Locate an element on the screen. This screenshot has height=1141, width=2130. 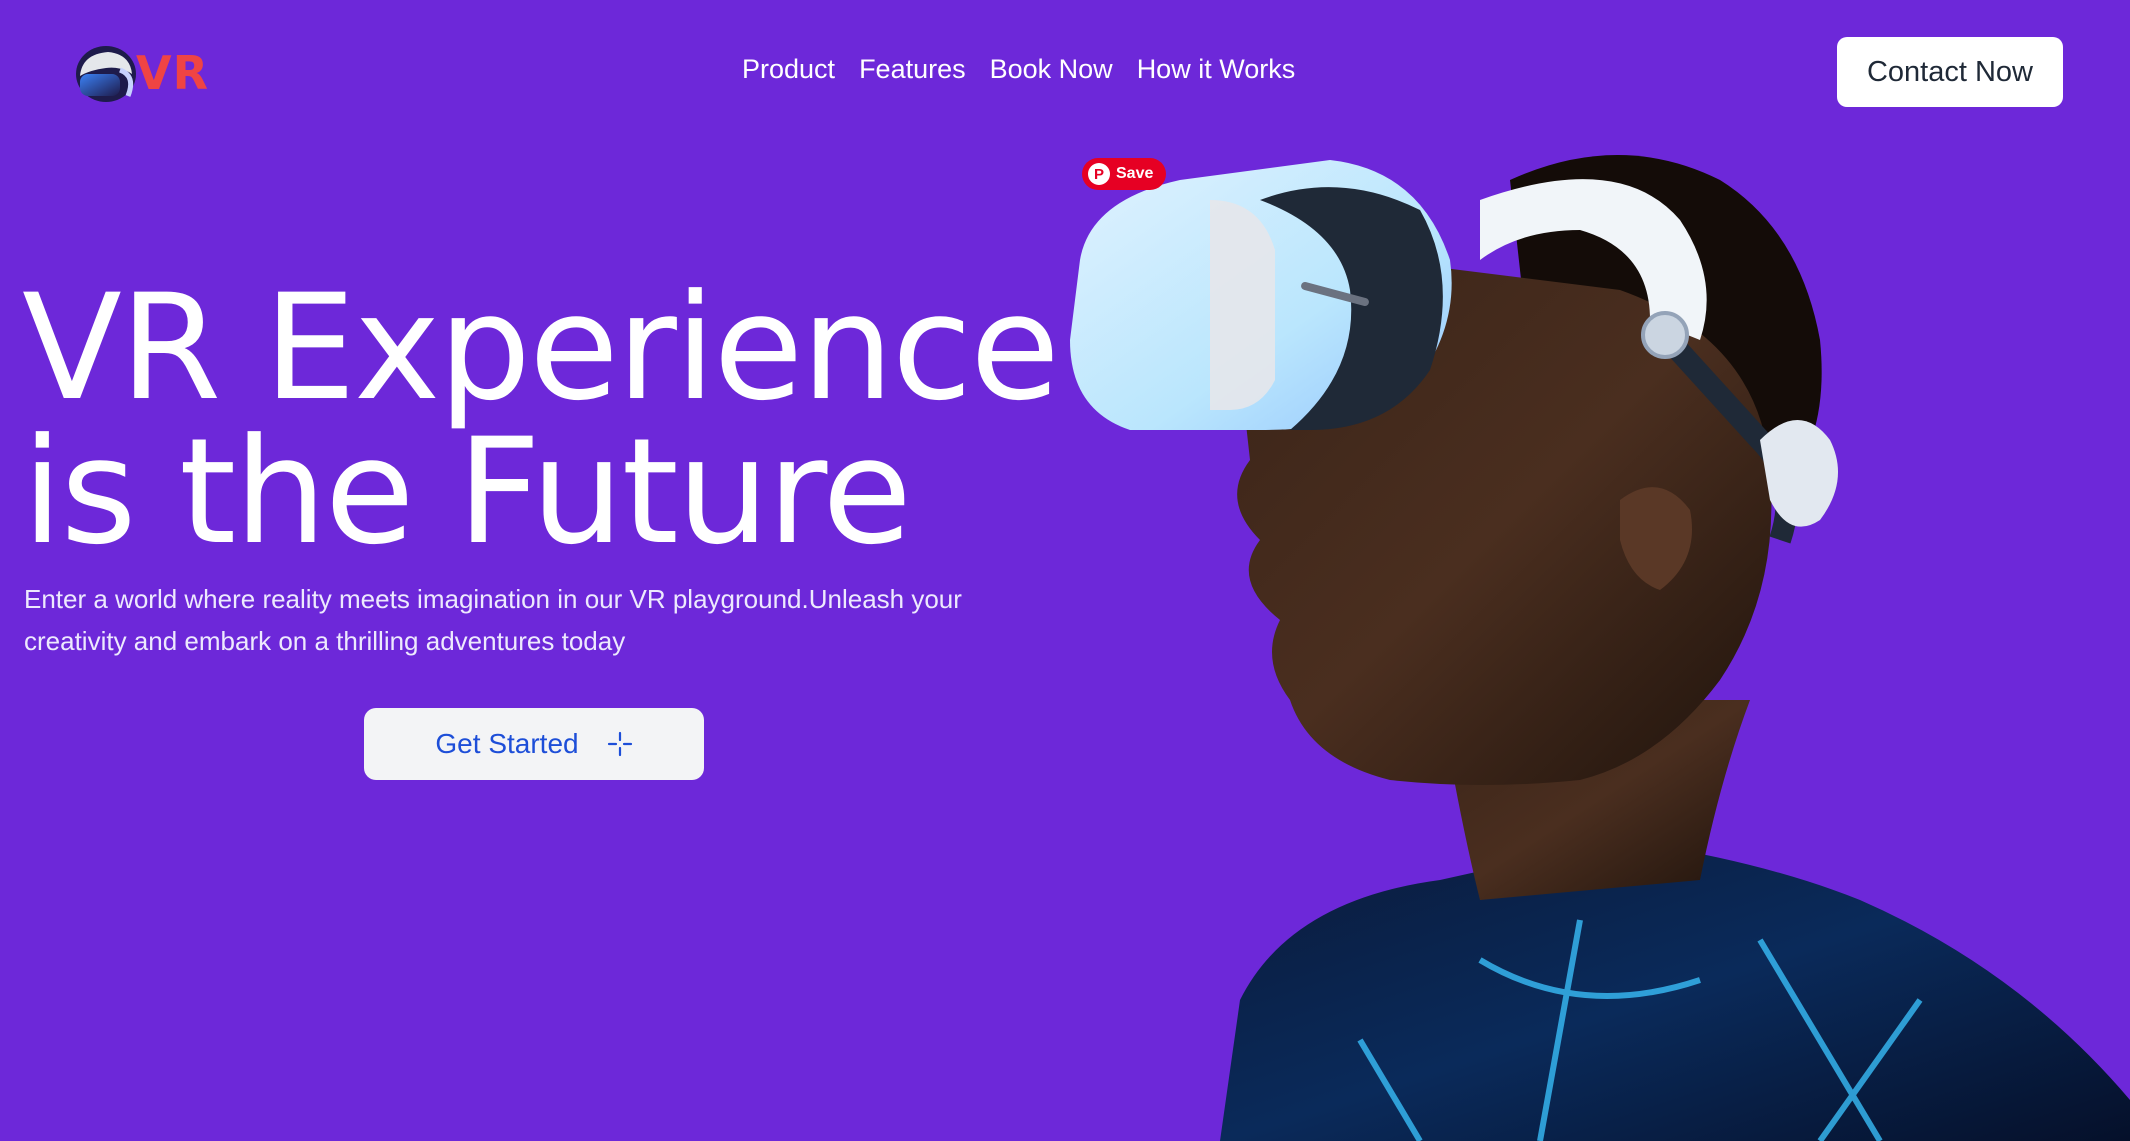
nav-item-how-it-works: How it Works is located at coordinates (1216, 69).